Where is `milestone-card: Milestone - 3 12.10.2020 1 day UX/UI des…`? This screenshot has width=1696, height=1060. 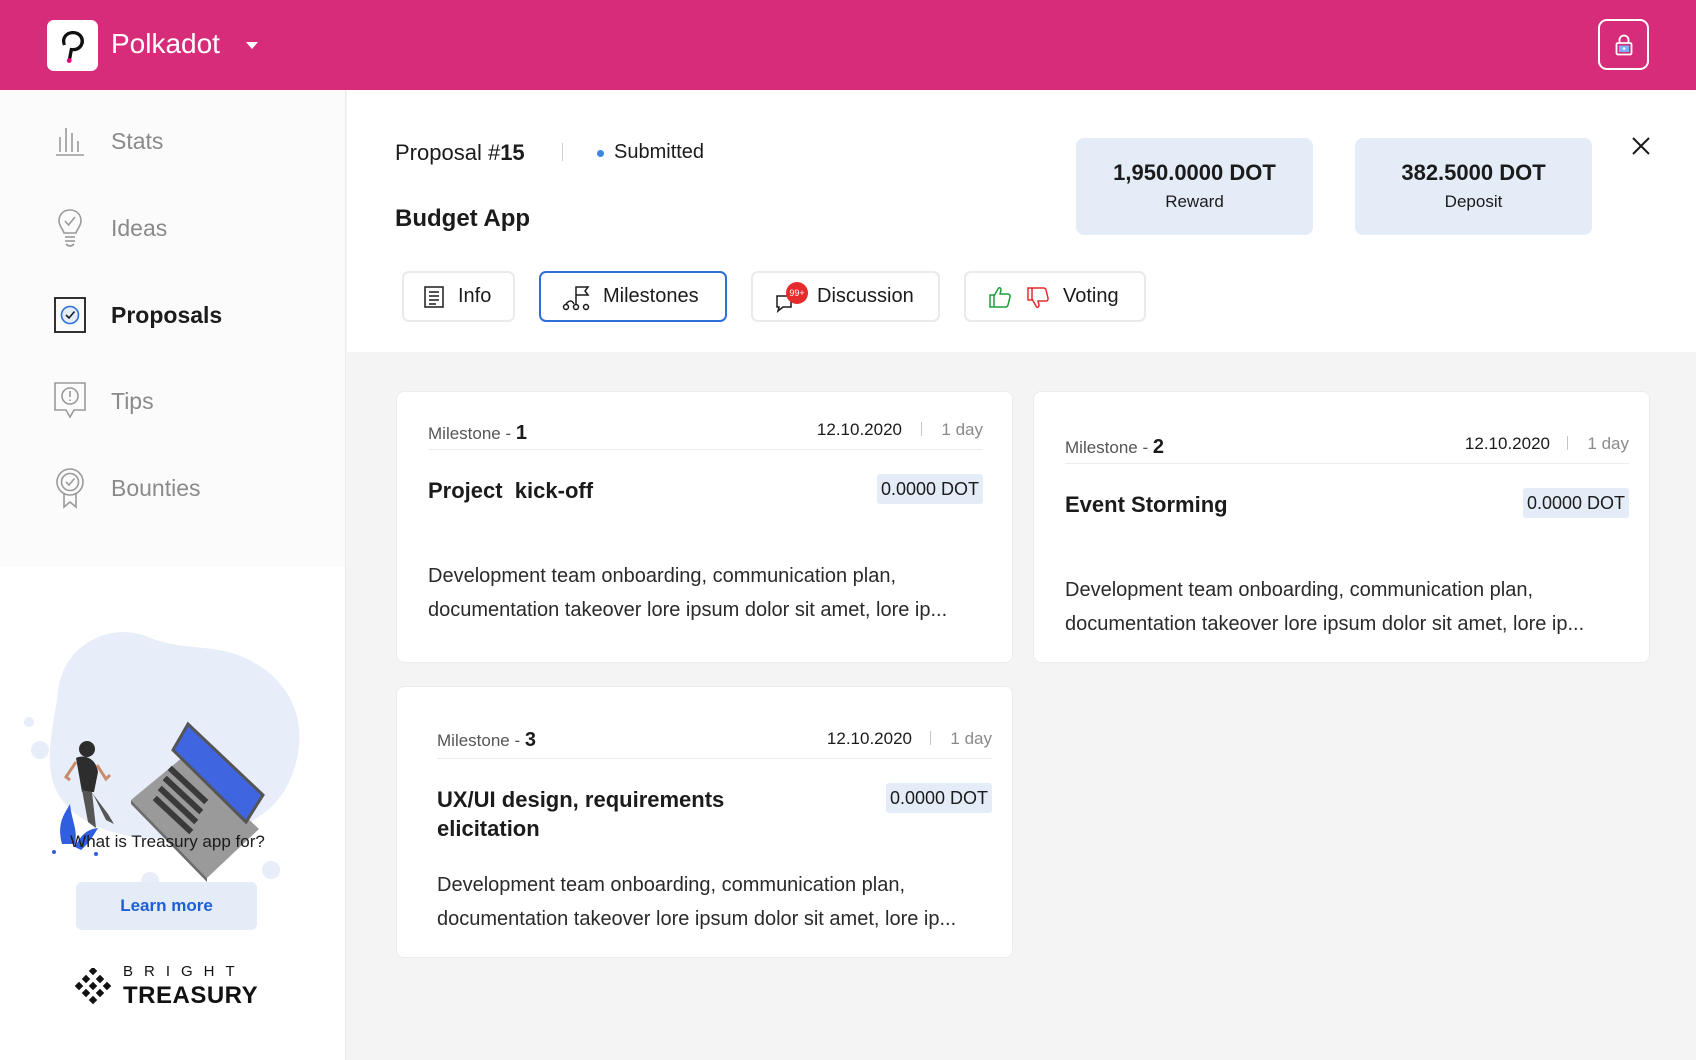
milestone-card: Milestone - 3 12.10.2020 1 day UX/UI des… is located at coordinates (704, 822).